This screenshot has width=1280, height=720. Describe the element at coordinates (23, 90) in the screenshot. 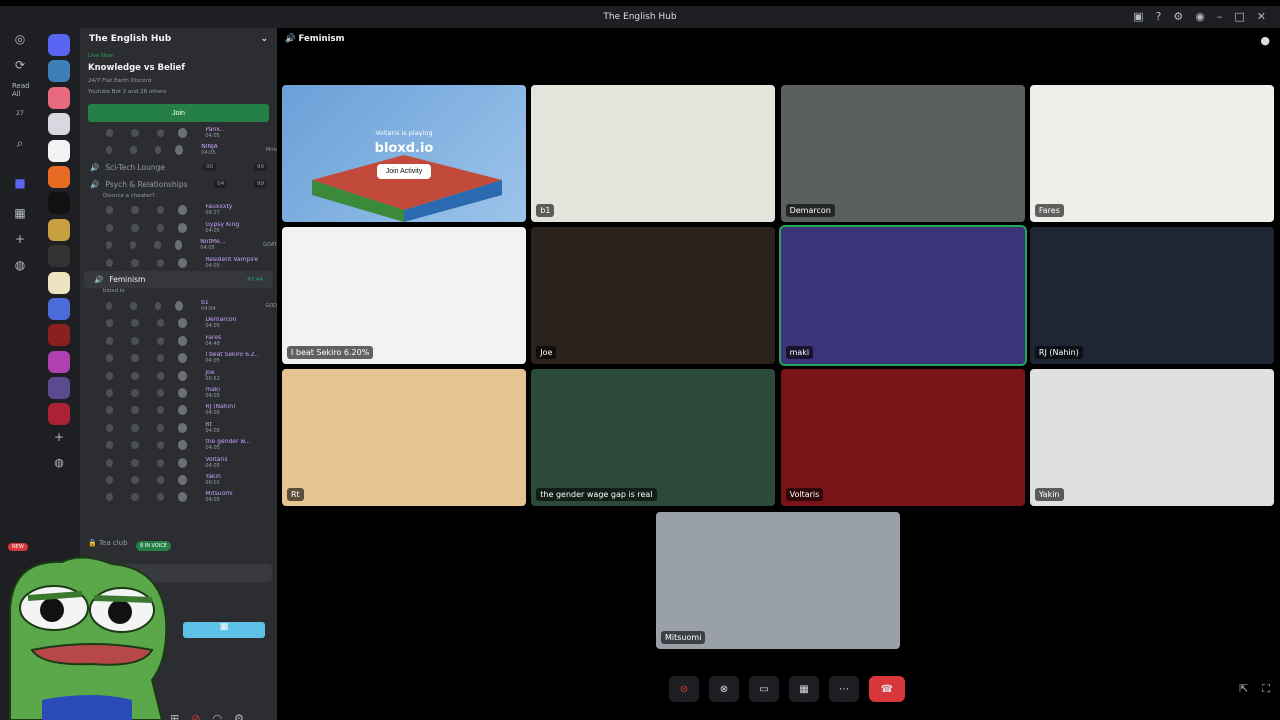

I see `read-all-button: Read All` at that location.